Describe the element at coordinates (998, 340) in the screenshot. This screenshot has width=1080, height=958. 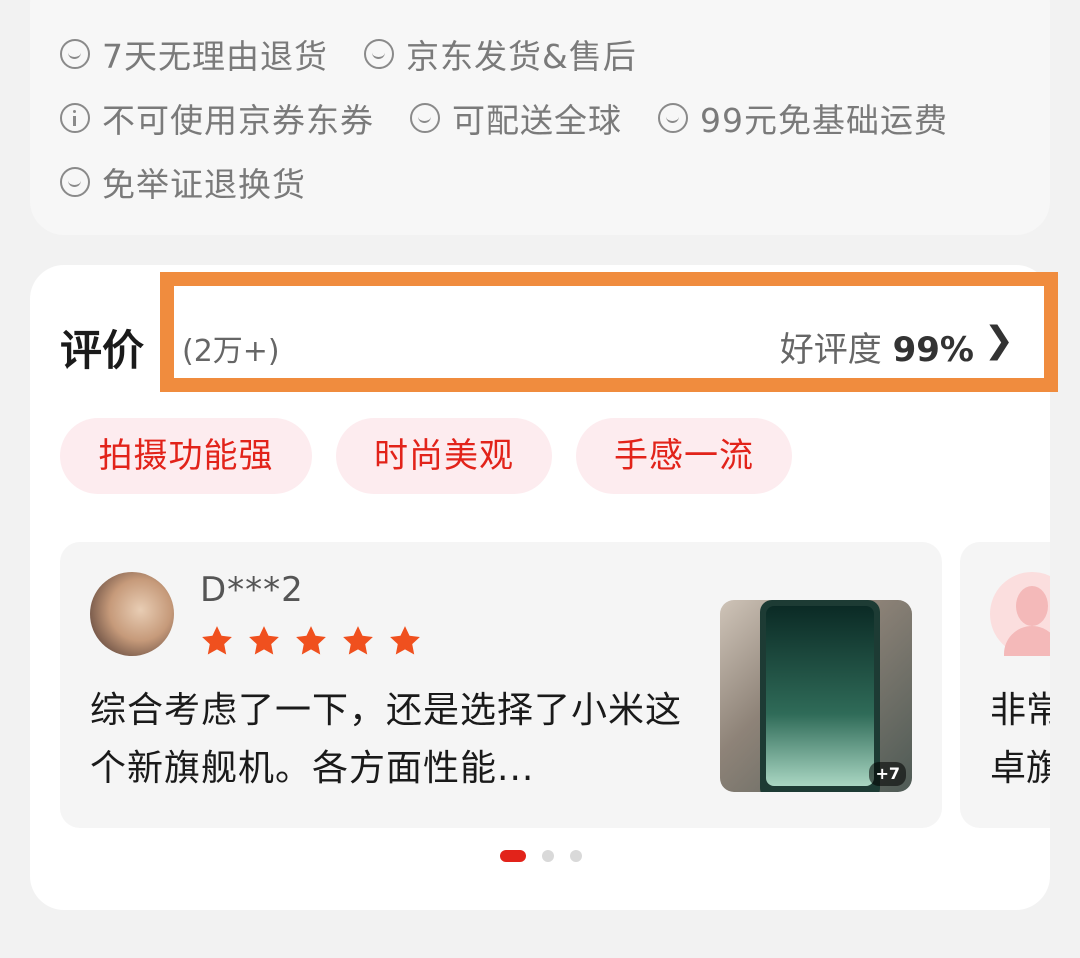
I see `chevron-right-icon: ❯` at that location.